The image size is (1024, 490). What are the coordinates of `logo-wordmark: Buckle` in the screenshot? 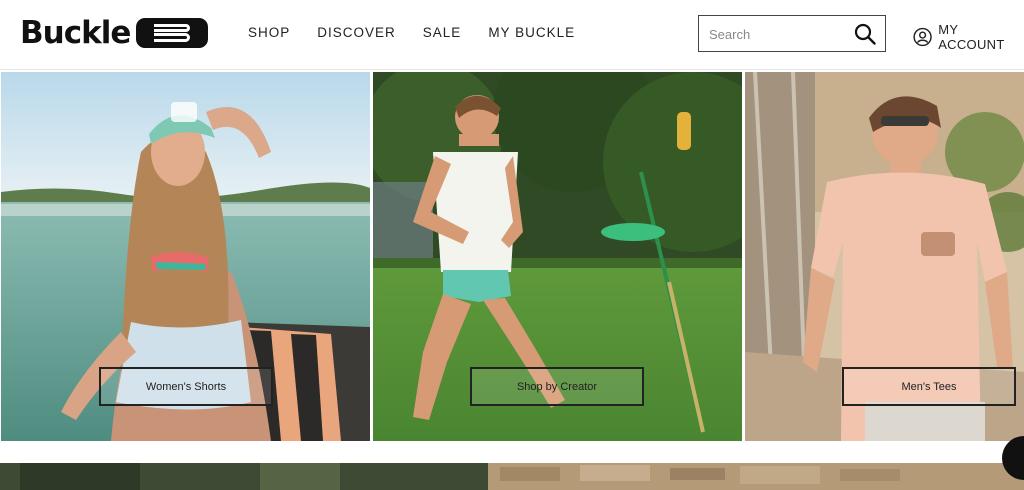 It's located at (75, 33).